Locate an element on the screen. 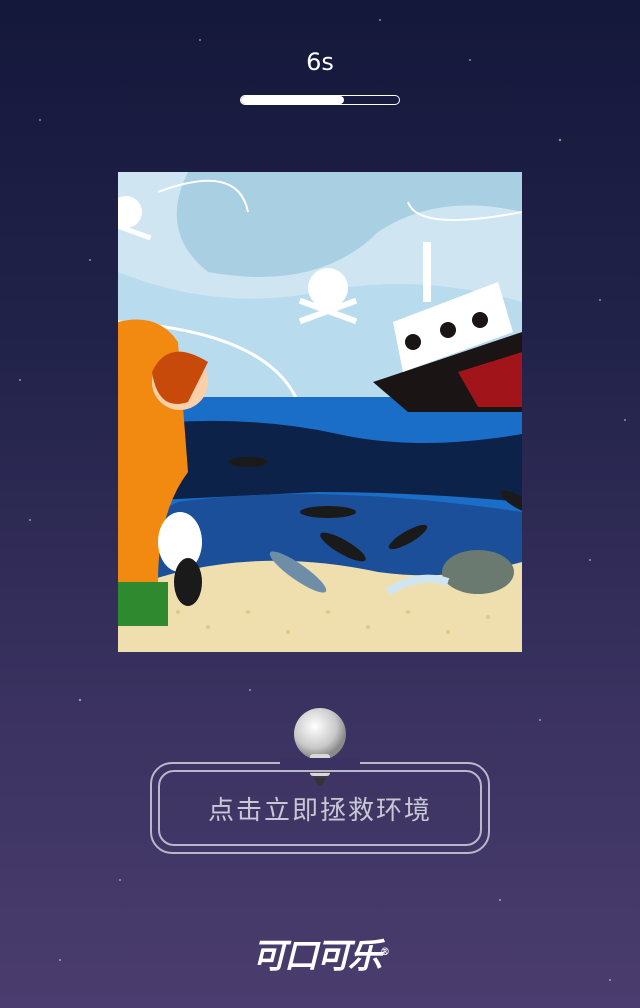  progress-bar is located at coordinates (320, 100).